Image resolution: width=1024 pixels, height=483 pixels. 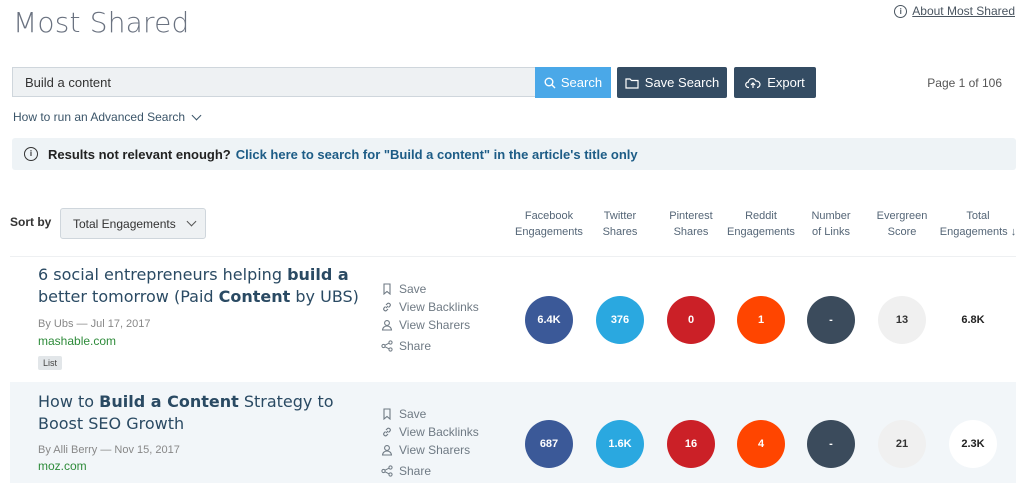 I want to click on title-highlight: Content, so click(x=254, y=296).